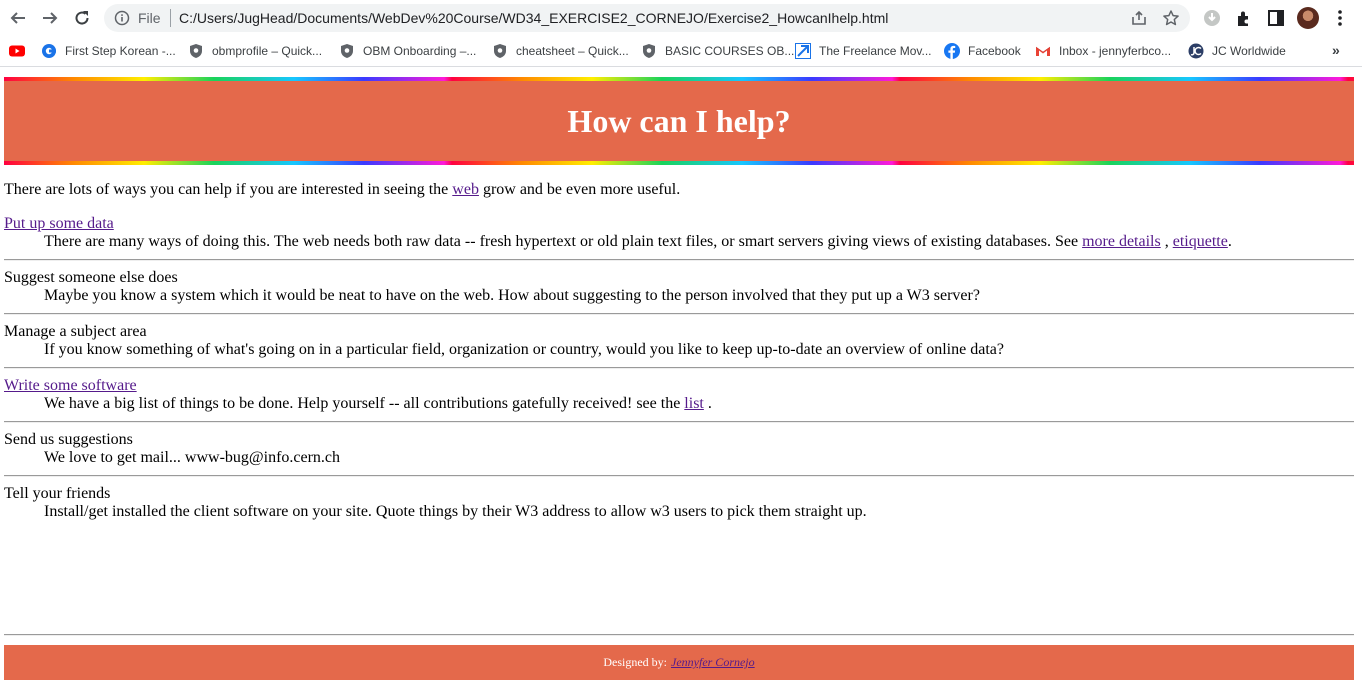  What do you see at coordinates (713, 662) in the screenshot?
I see `author-link: Jennyfer Cornejo` at bounding box center [713, 662].